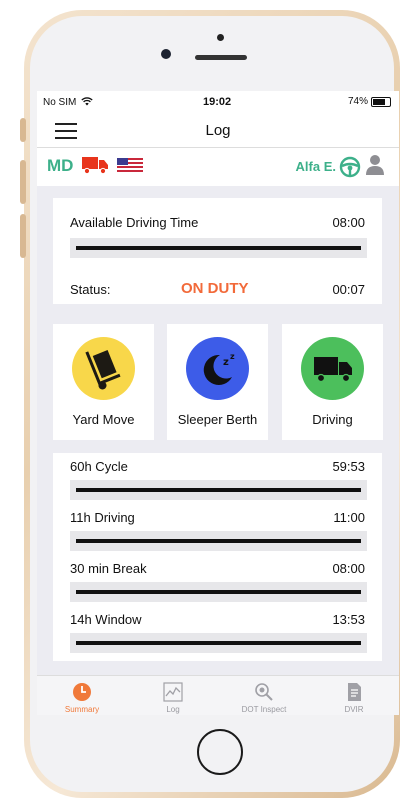 The width and height of the screenshot is (401, 800). What do you see at coordinates (87, 101) in the screenshot?
I see `wifi-icon` at bounding box center [87, 101].